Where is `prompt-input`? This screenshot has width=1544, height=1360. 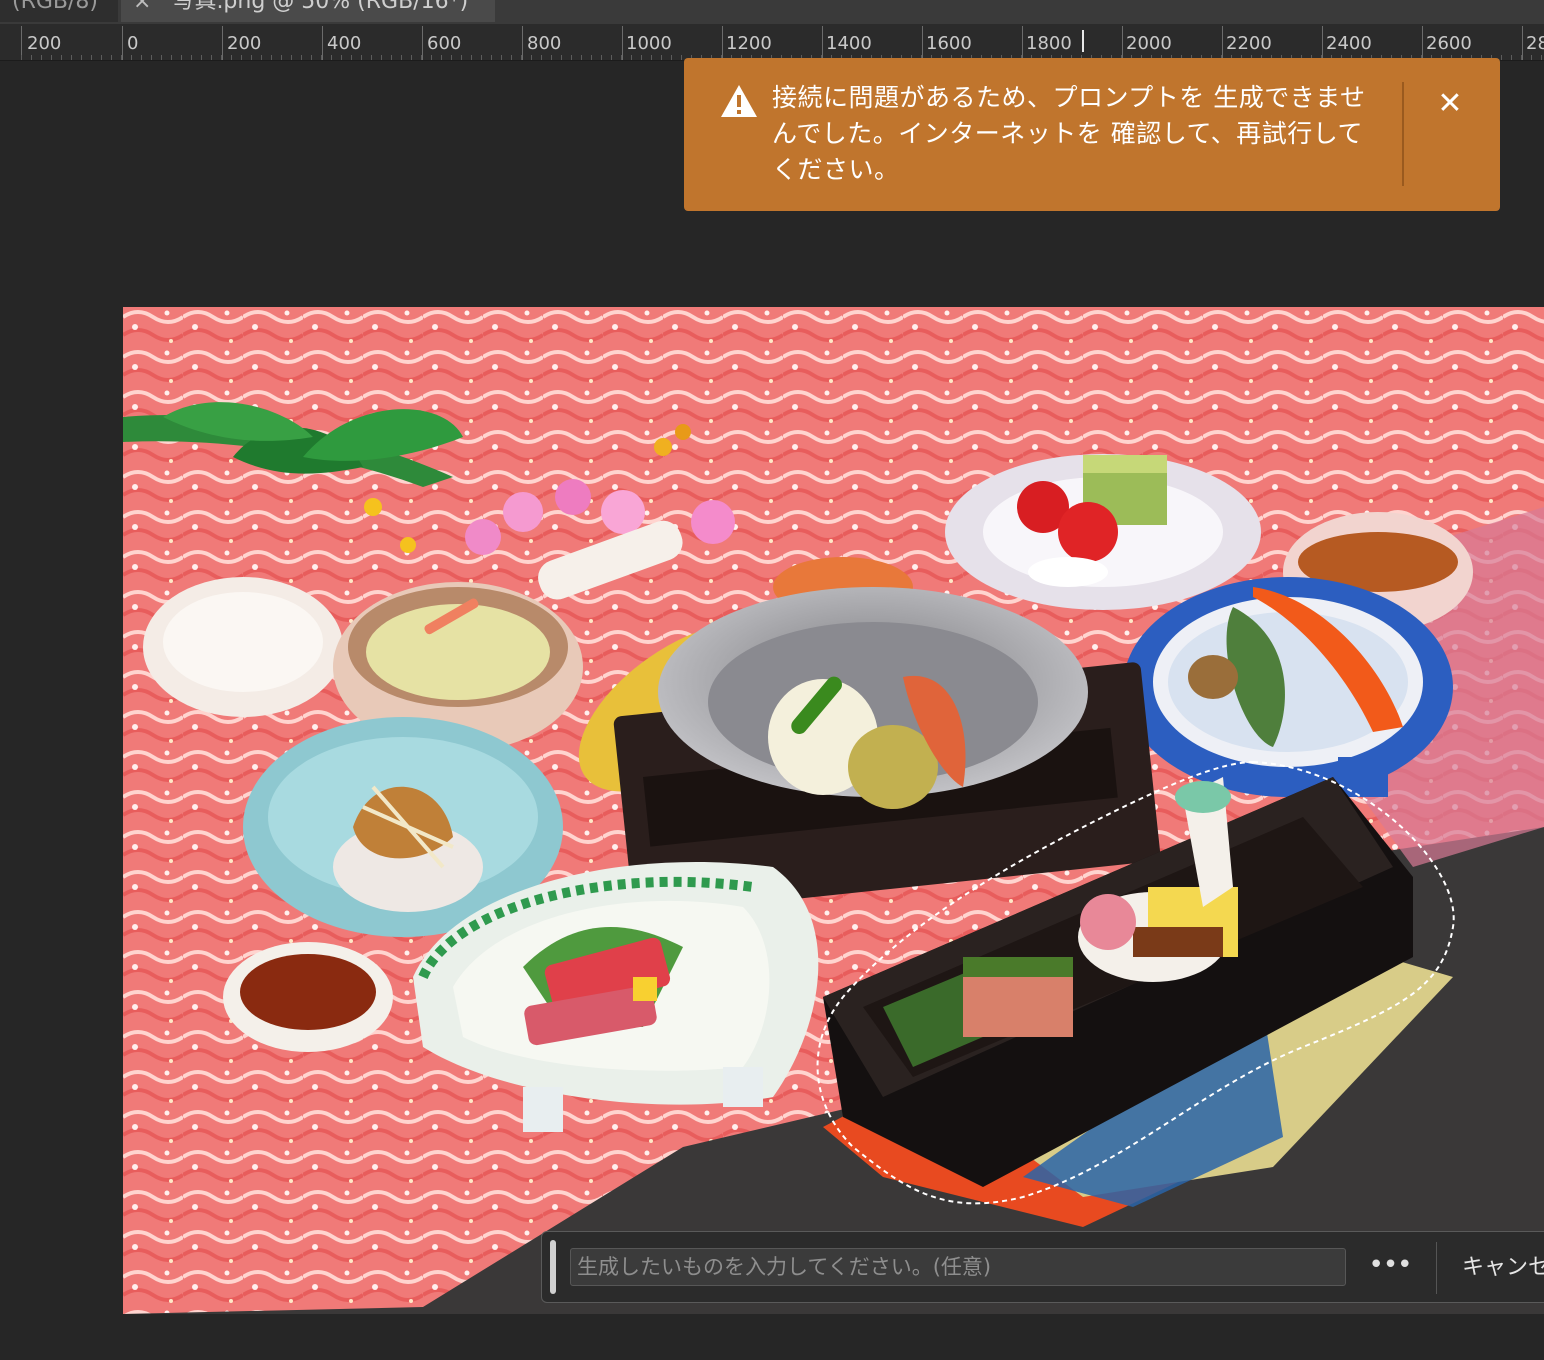
prompt-input is located at coordinates (958, 1267).